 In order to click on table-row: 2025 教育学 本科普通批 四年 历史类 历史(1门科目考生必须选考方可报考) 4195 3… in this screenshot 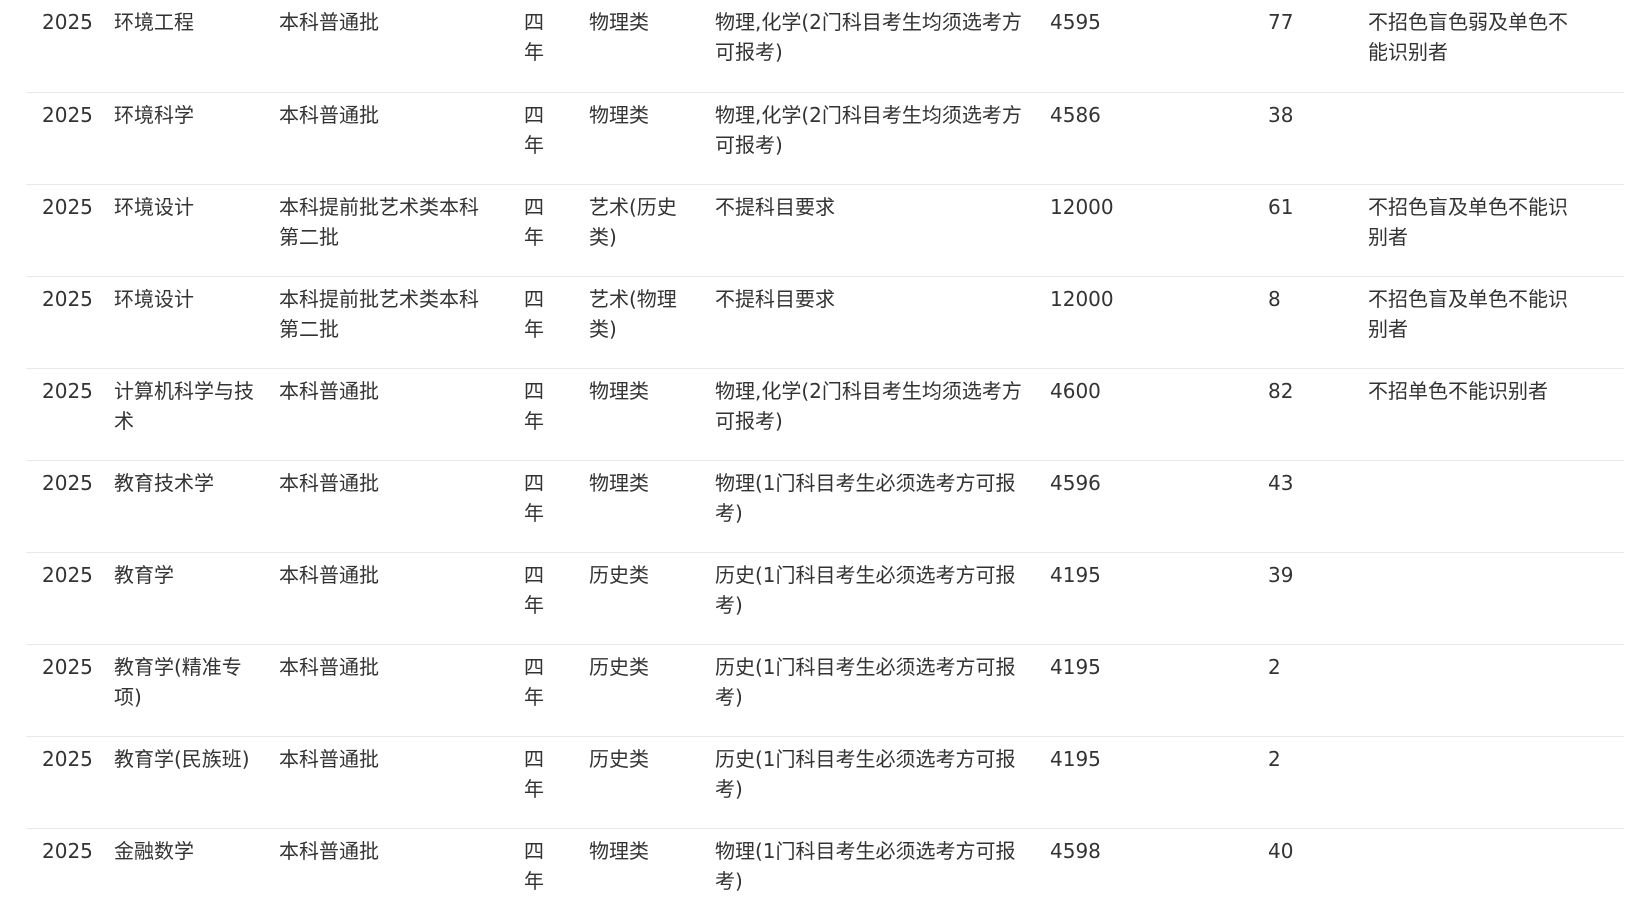, I will do `click(825, 598)`.